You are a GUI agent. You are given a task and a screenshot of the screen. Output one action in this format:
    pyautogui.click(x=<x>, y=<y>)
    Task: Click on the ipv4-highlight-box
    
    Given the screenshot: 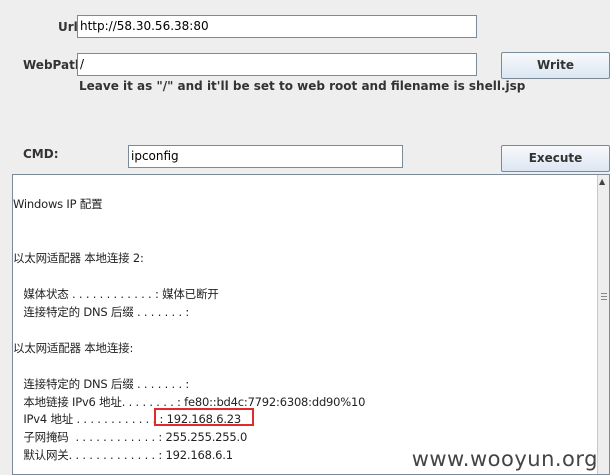 What is the action you would take?
    pyautogui.click(x=204, y=417)
    